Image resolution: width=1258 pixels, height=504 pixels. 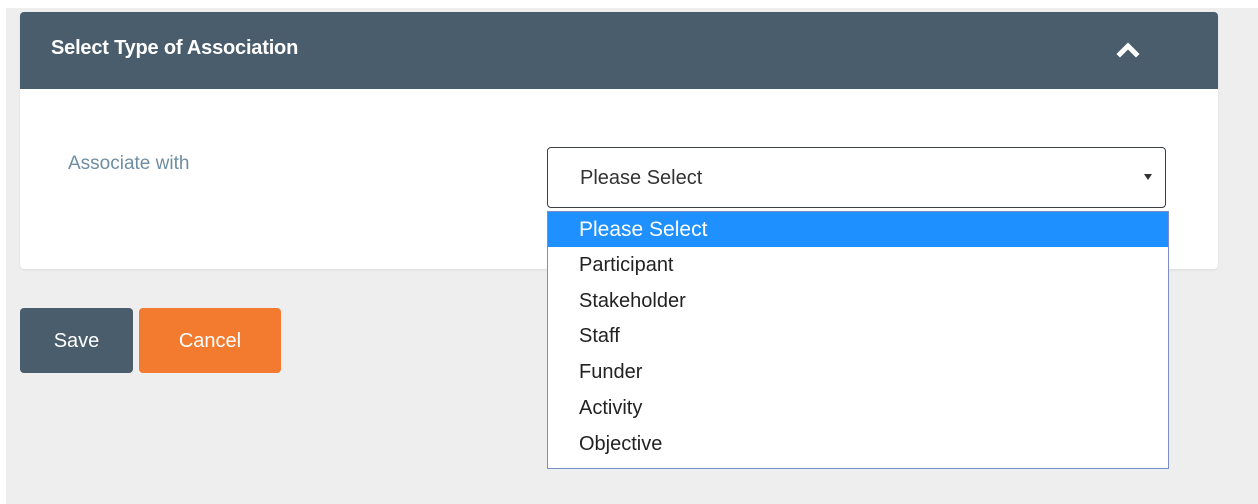 I want to click on caret-down-icon, so click(x=1148, y=177).